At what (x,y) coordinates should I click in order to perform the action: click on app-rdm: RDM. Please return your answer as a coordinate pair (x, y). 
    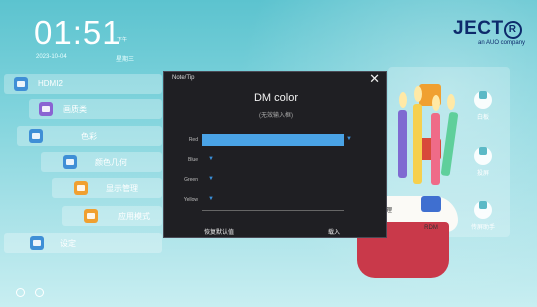
    Looking at the image, I should click on (431, 226).